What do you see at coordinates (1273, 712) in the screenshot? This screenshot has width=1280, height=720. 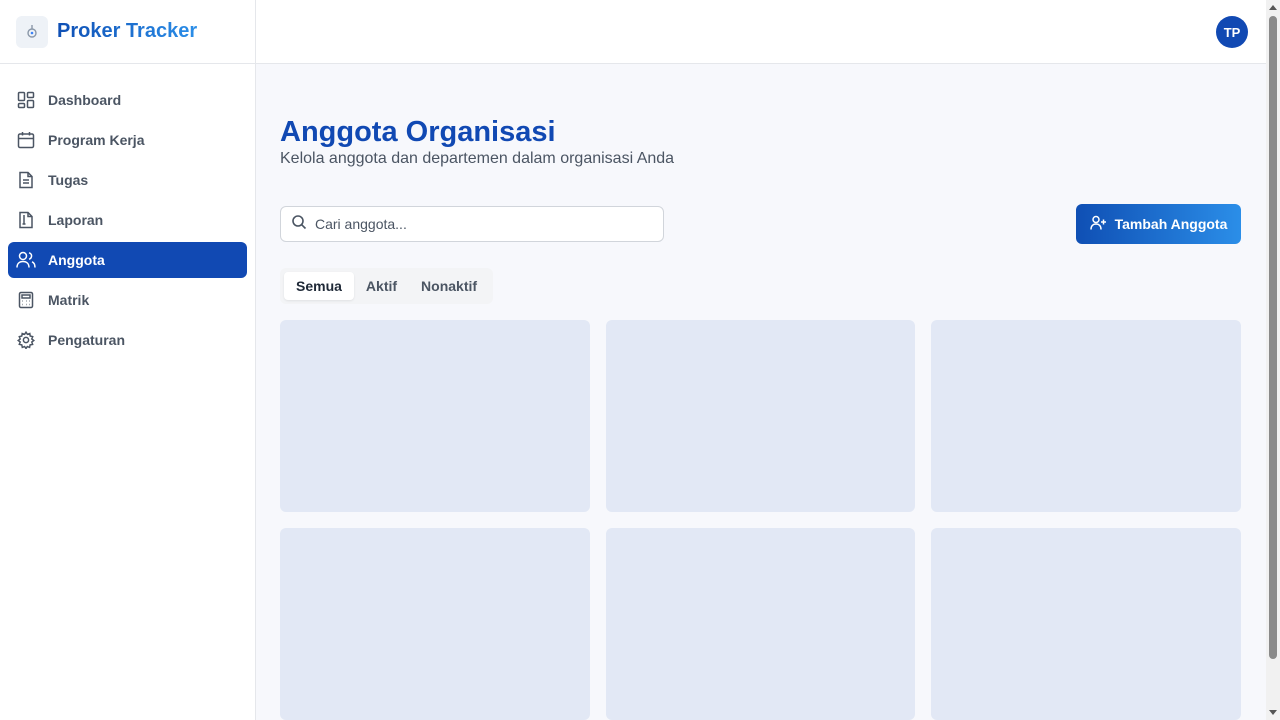 I see `scroll-down-icon` at bounding box center [1273, 712].